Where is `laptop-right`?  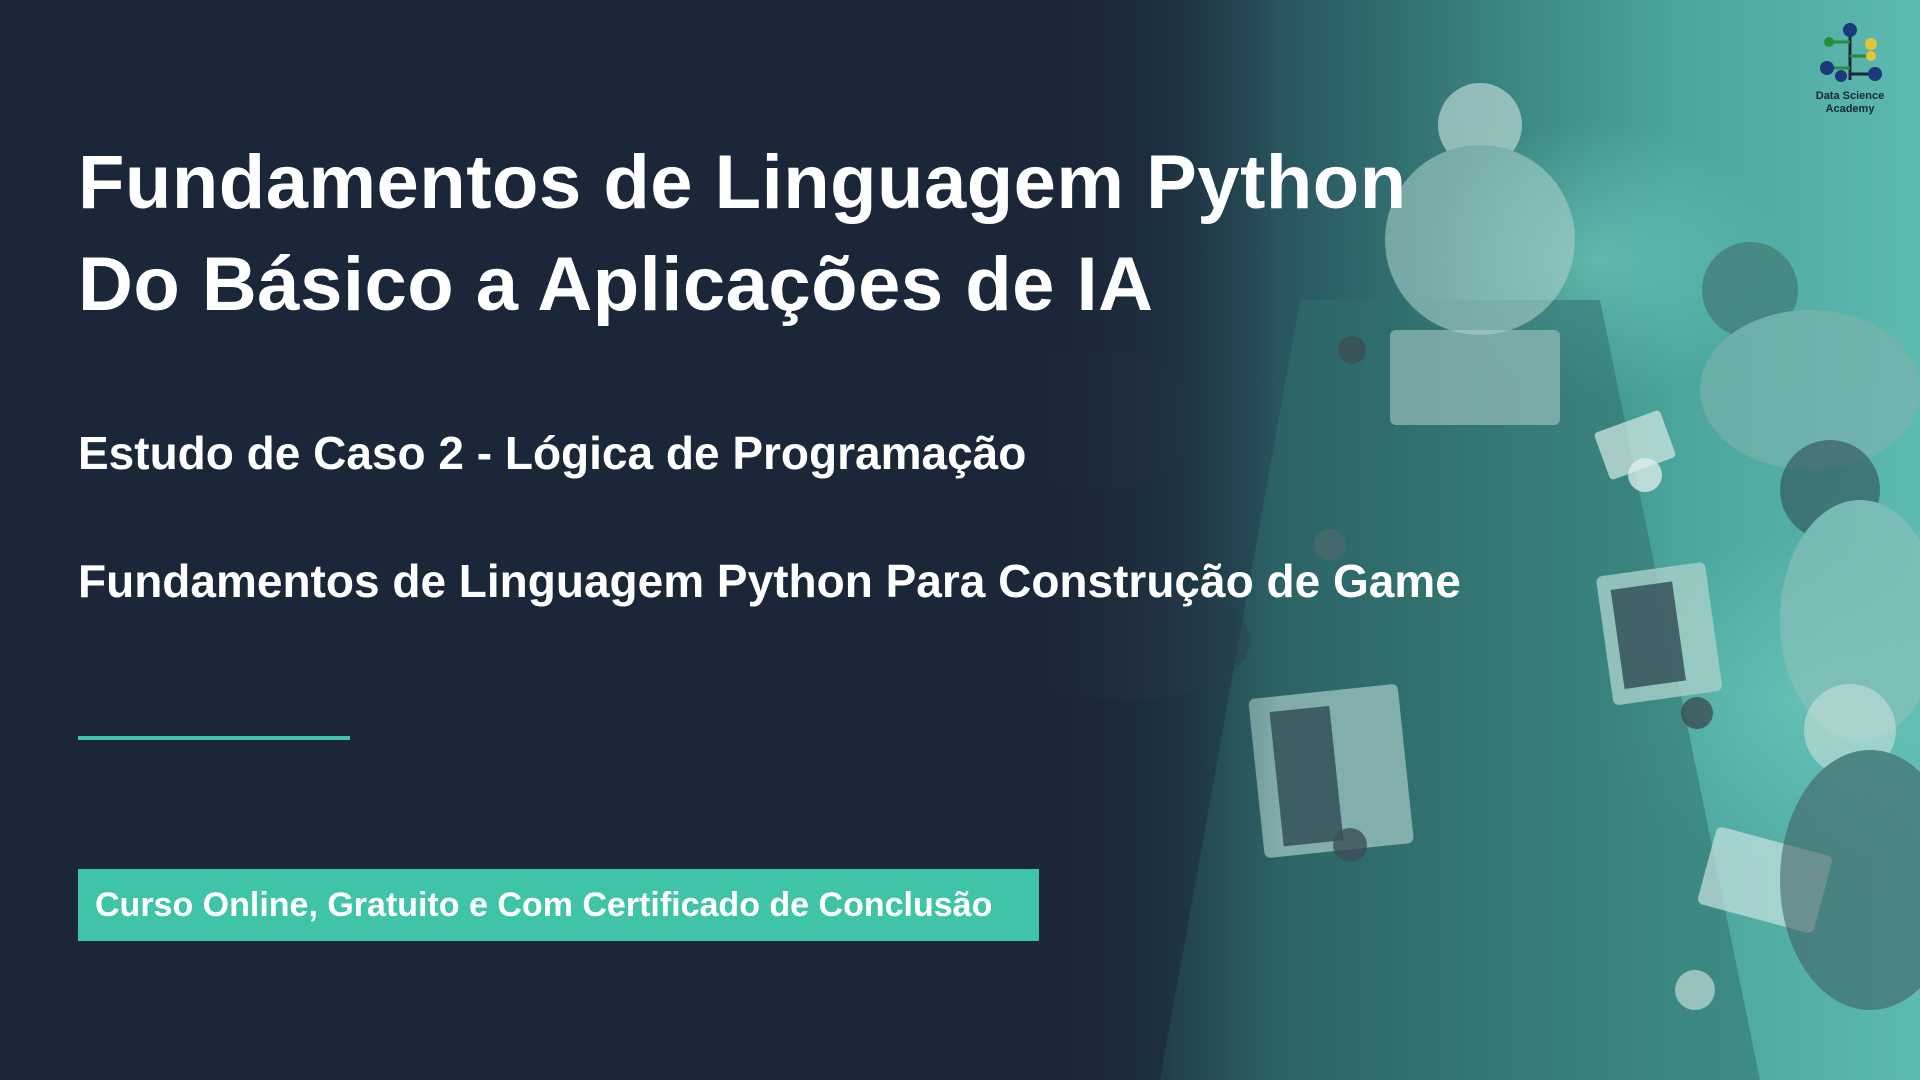
laptop-right is located at coordinates (1659, 633).